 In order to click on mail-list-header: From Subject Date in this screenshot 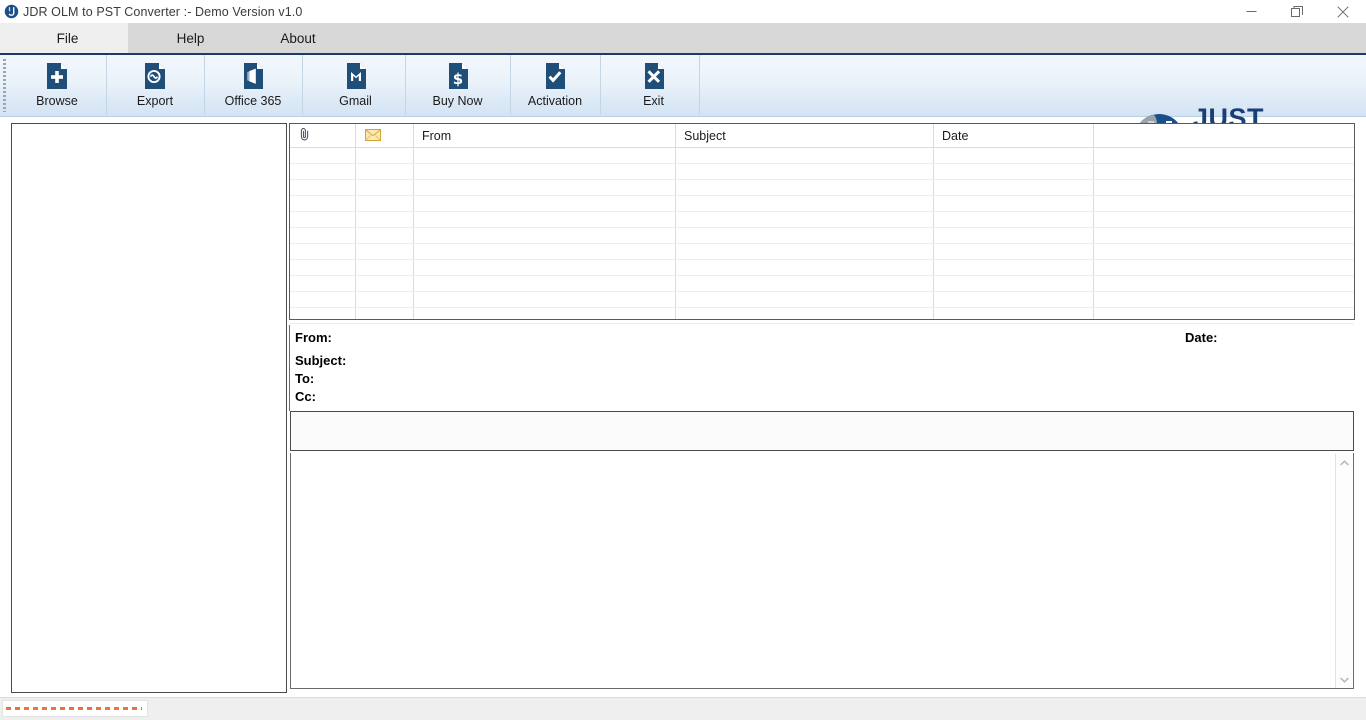, I will do `click(822, 136)`.